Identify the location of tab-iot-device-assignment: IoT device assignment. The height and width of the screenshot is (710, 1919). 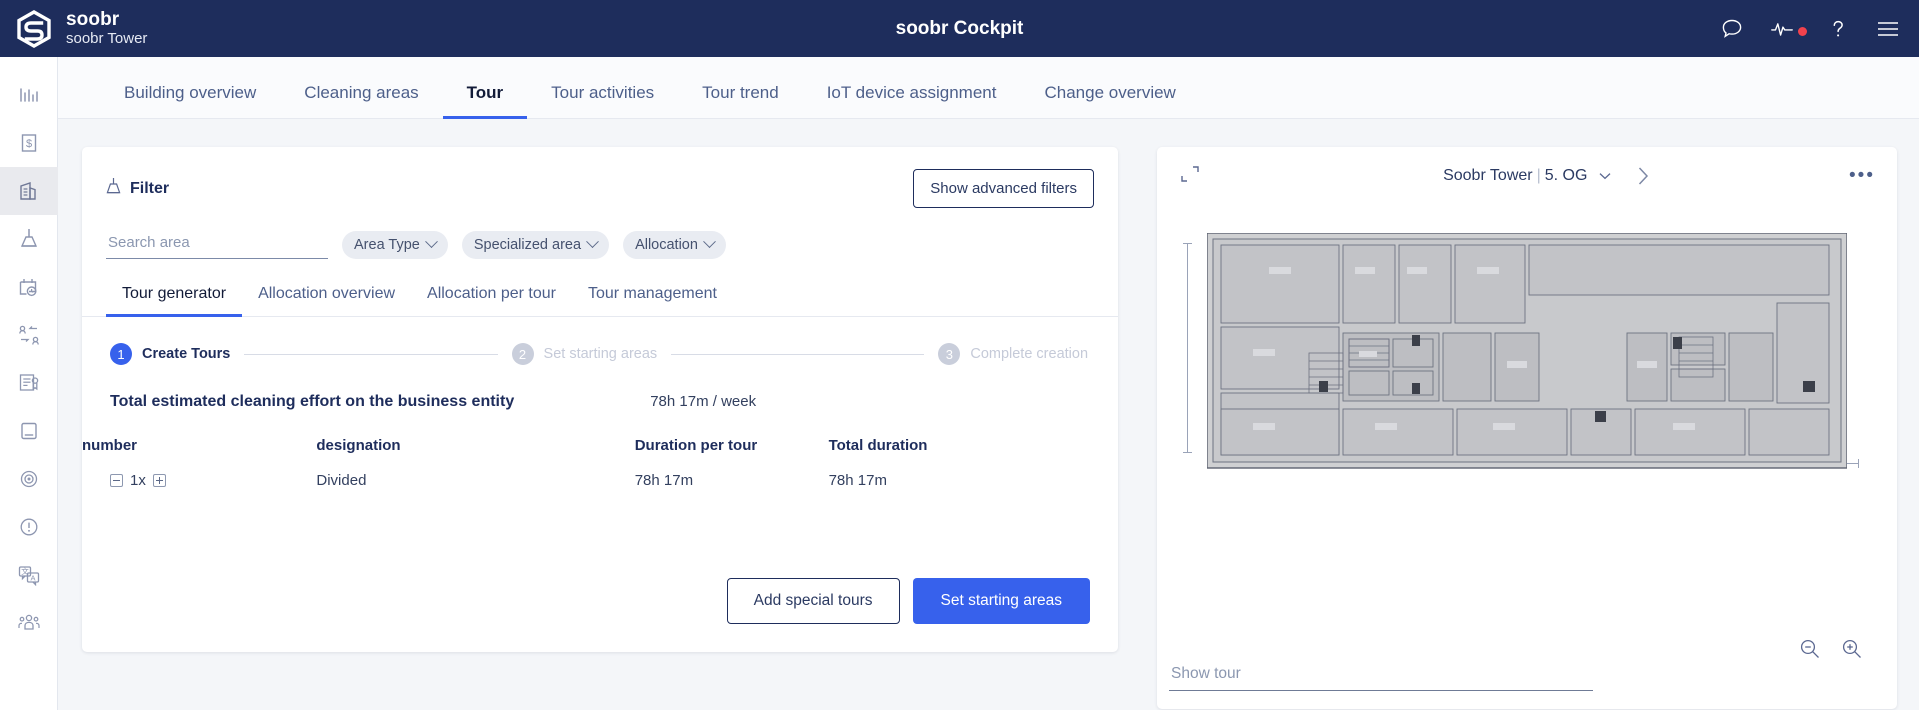
(912, 101).